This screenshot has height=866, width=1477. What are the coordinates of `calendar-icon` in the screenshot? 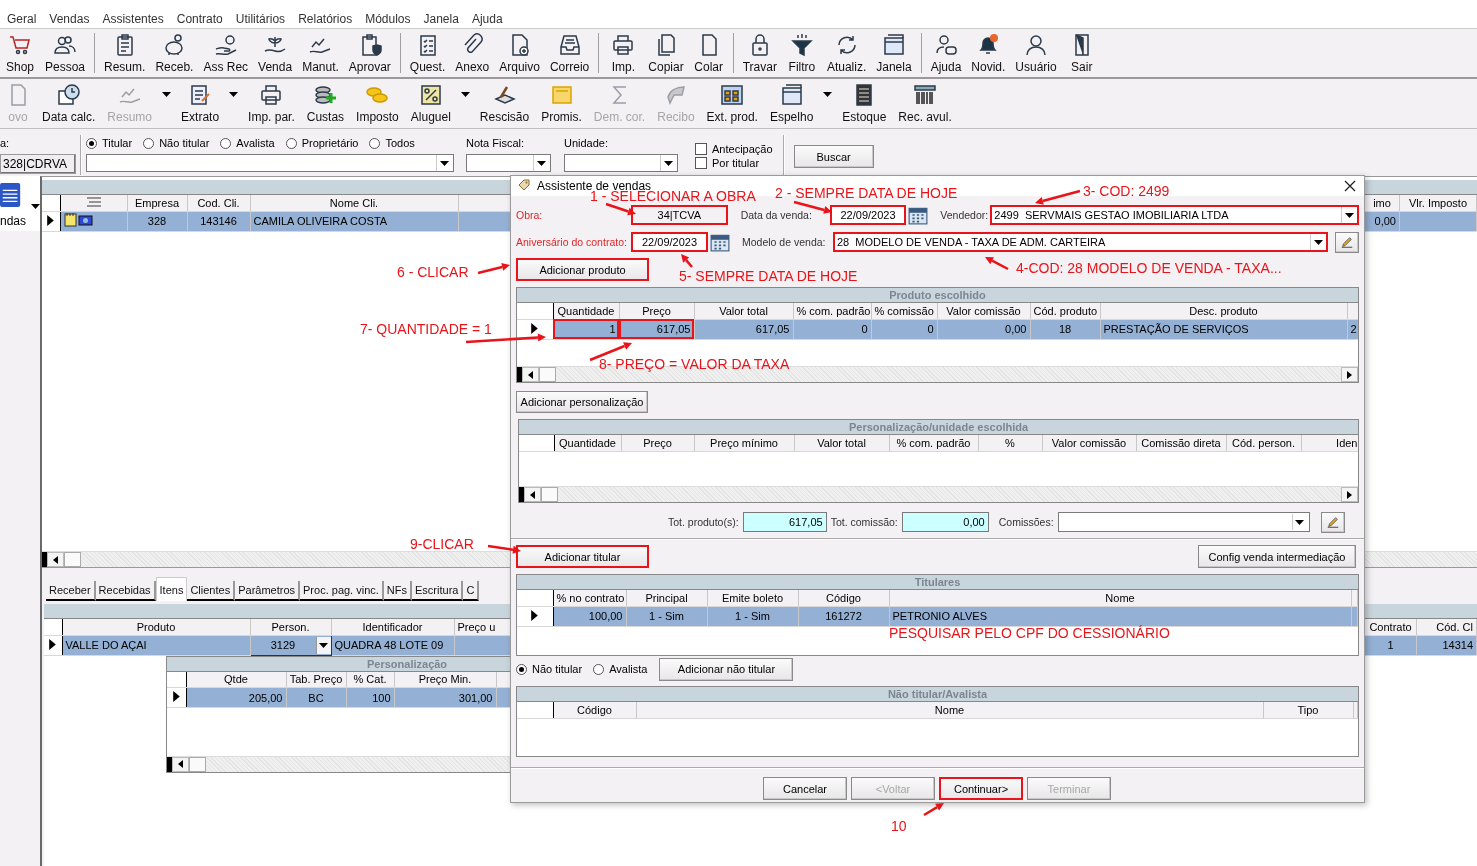 It's located at (918, 215).